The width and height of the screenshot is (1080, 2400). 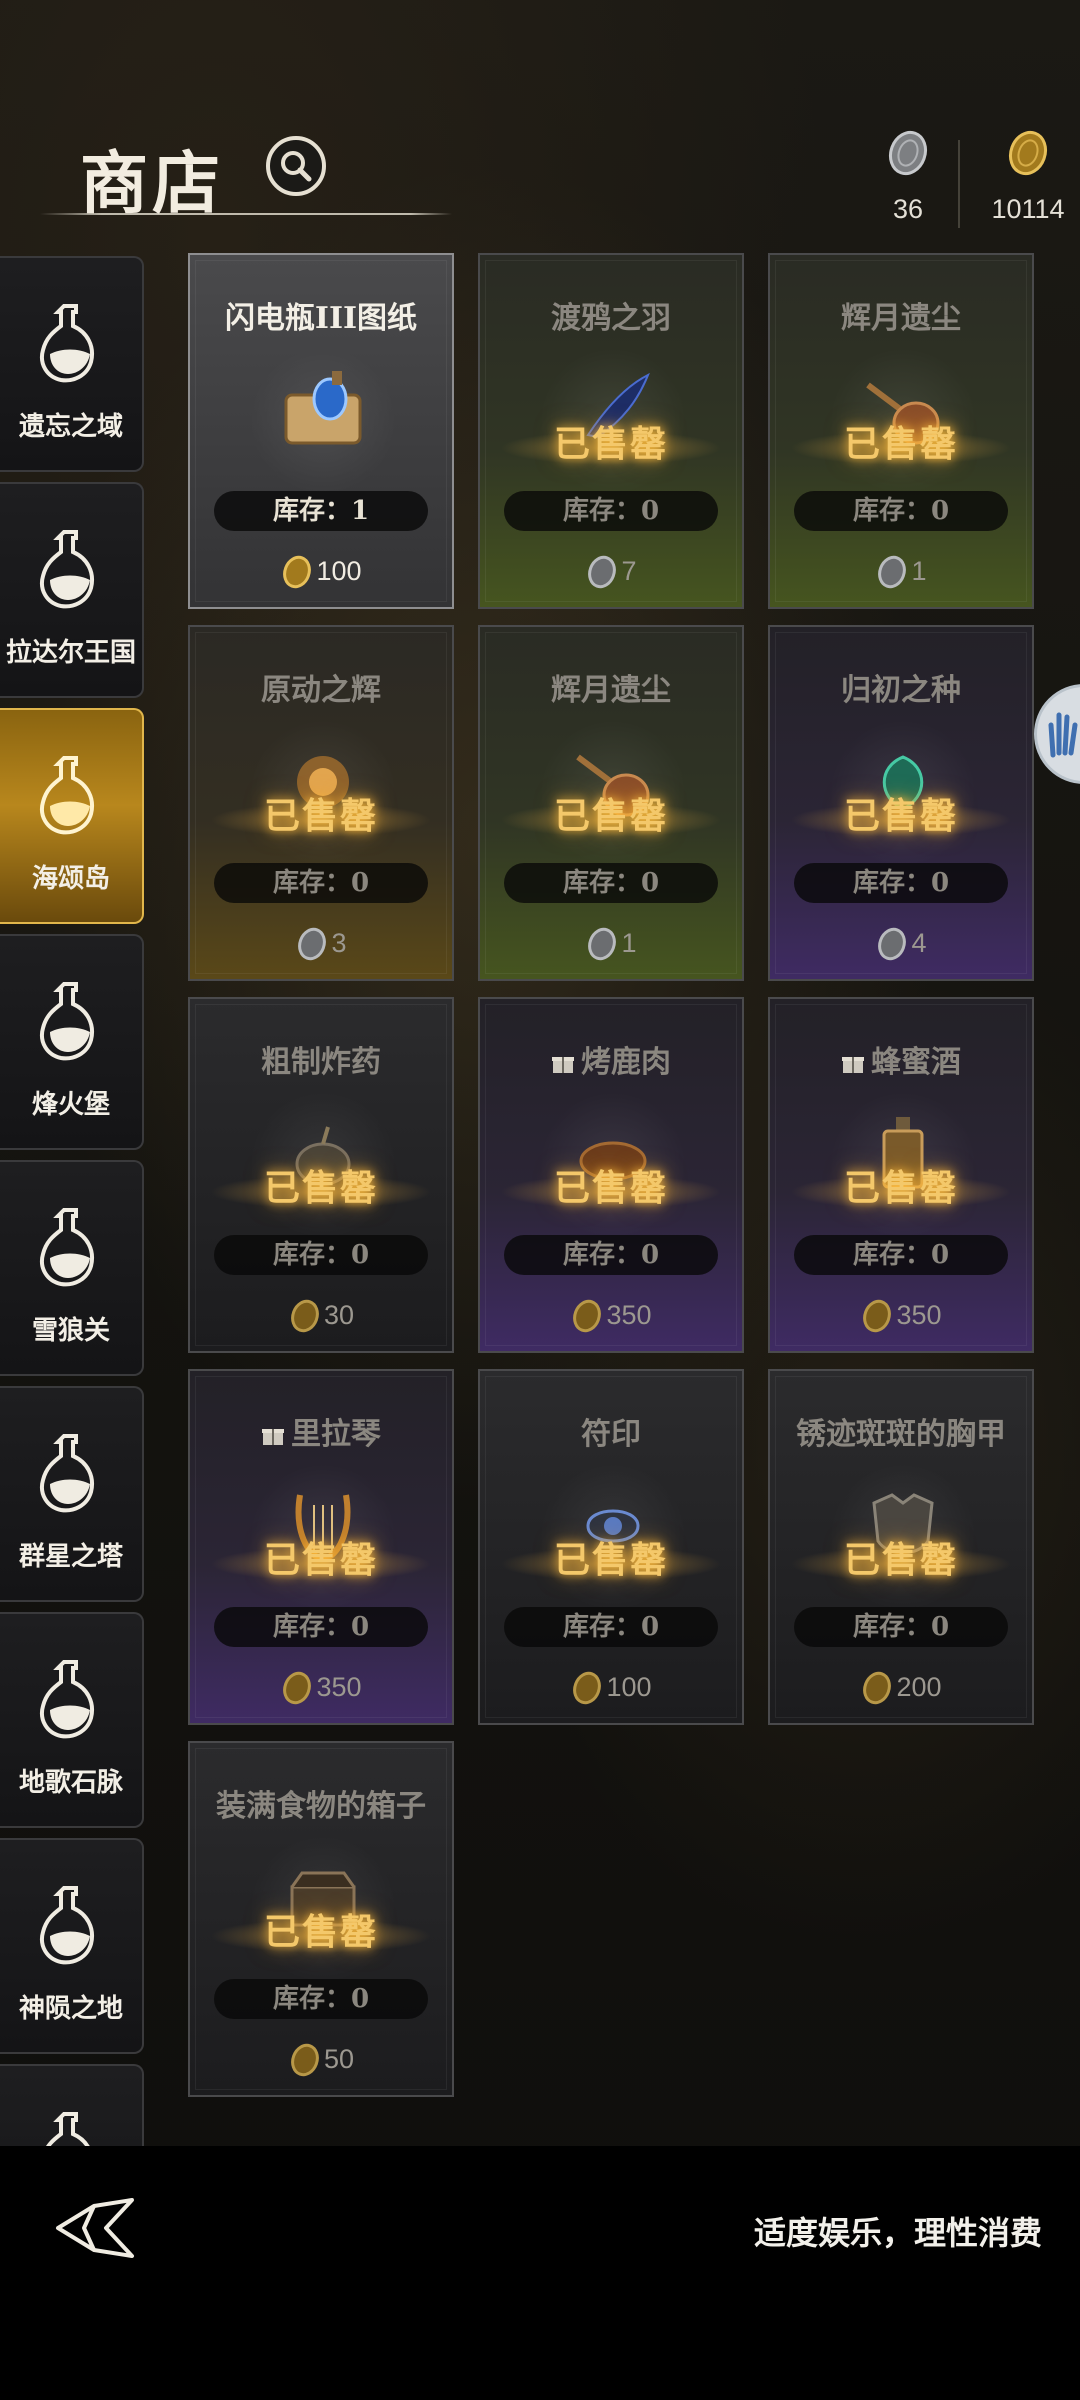 I want to click on item-name-text: 里拉琴, so click(x=336, y=1434).